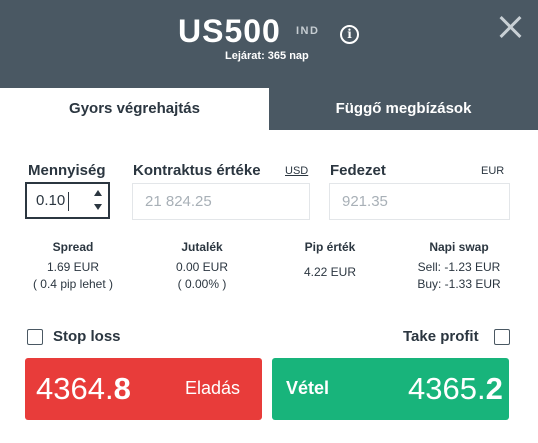 This screenshot has height=443, width=538. What do you see at coordinates (229, 31) in the screenshot?
I see `instrument-symbol: US500` at bounding box center [229, 31].